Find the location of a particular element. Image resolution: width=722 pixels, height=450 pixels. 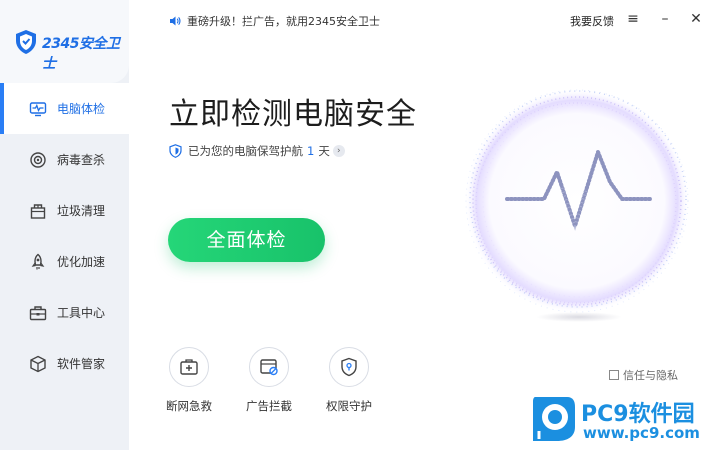

page-title: 立即检测电脑安全 is located at coordinates (293, 114).